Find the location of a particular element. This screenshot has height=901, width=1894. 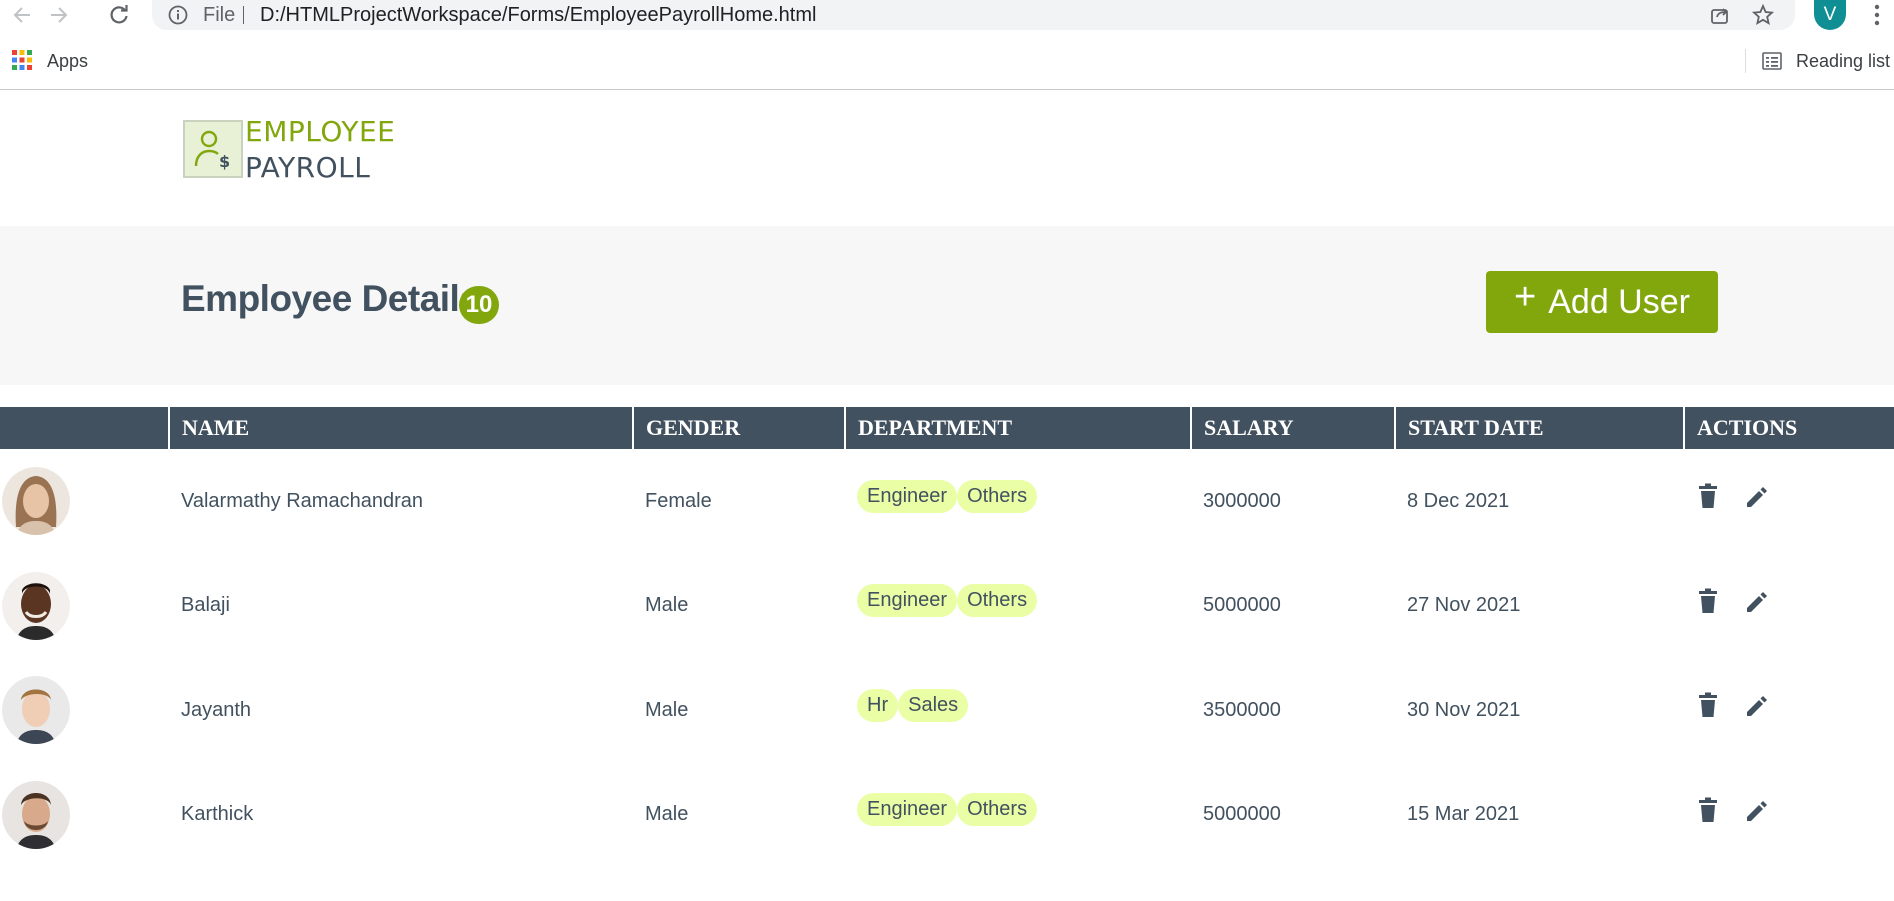

department-chip: Sales is located at coordinates (933, 705).